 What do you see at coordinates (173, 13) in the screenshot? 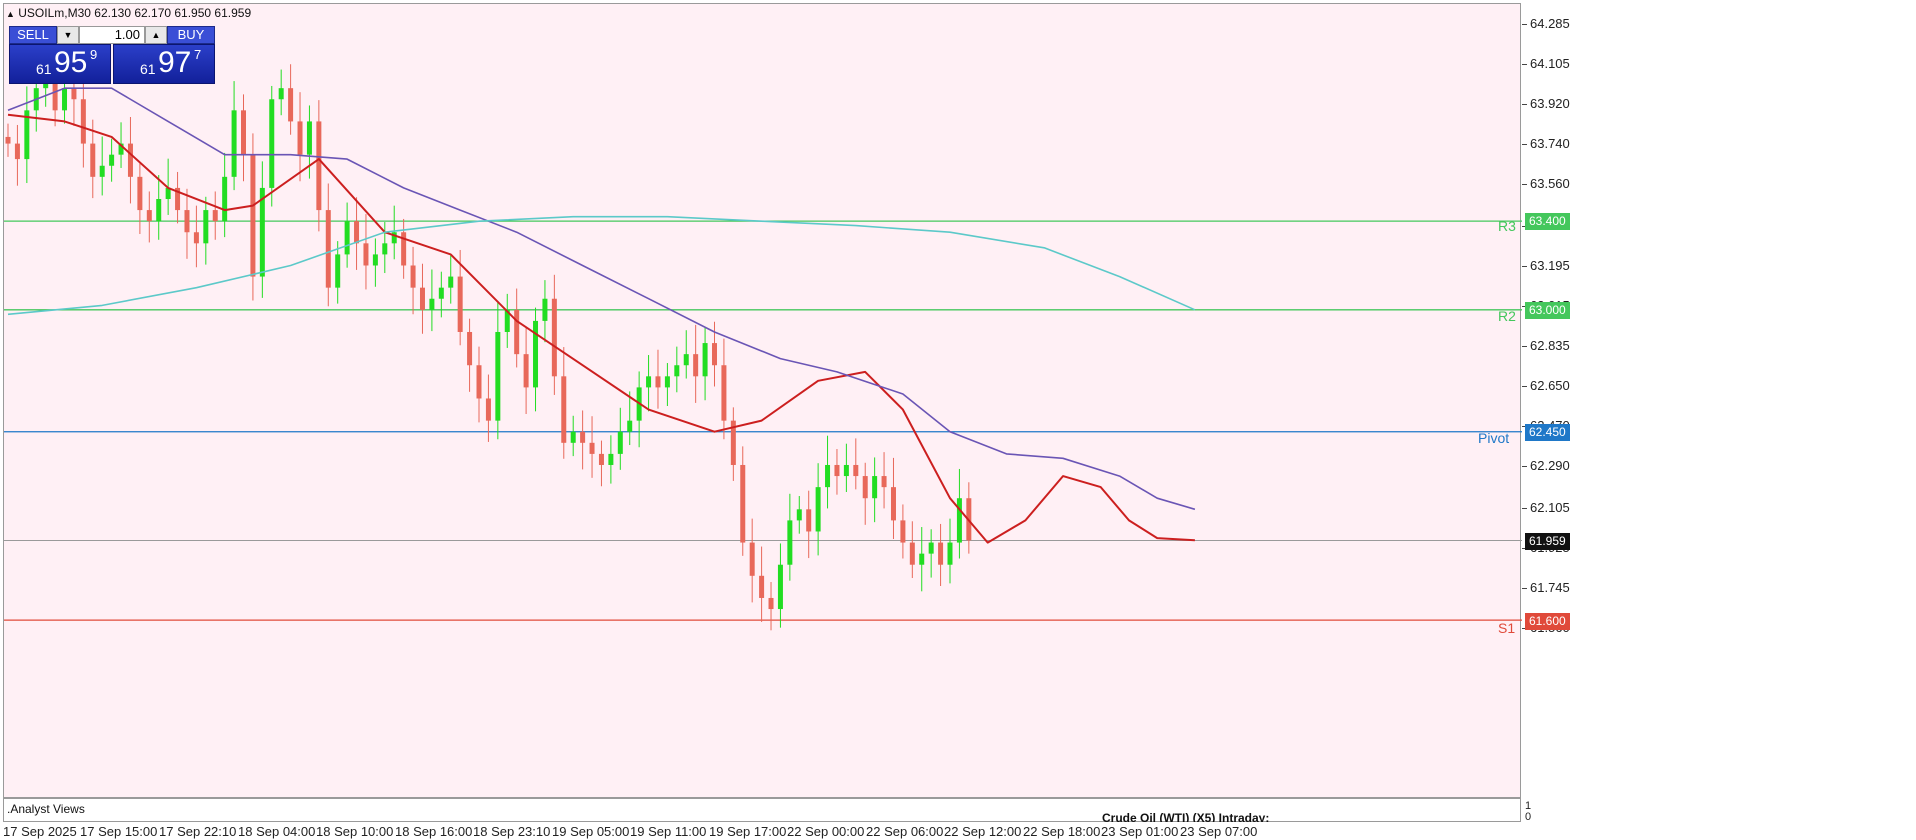
I see `ohlc-readout: 62.130 62.170 61.950 61.959` at bounding box center [173, 13].